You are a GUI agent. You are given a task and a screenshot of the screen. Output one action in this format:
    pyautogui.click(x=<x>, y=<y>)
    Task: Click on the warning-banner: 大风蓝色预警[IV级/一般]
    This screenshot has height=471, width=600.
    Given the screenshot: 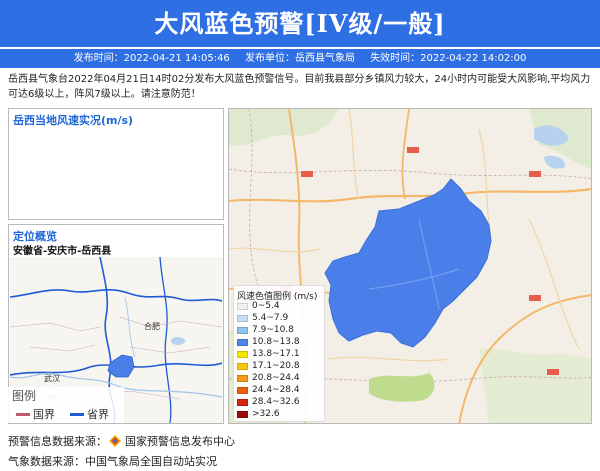 What is the action you would take?
    pyautogui.click(x=300, y=23)
    